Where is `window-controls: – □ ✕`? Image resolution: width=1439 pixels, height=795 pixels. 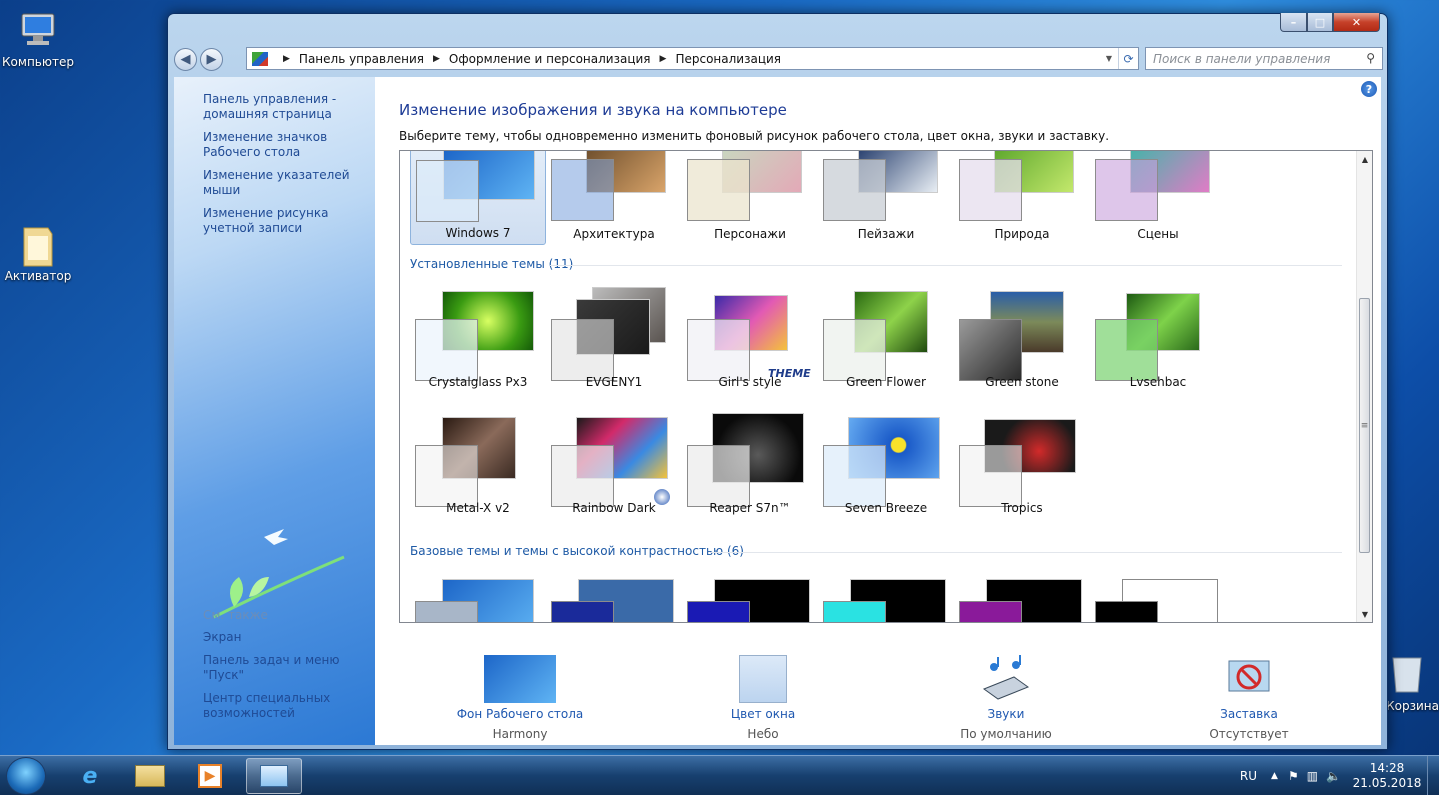
window-controls: – □ ✕ is located at coordinates (1330, 22).